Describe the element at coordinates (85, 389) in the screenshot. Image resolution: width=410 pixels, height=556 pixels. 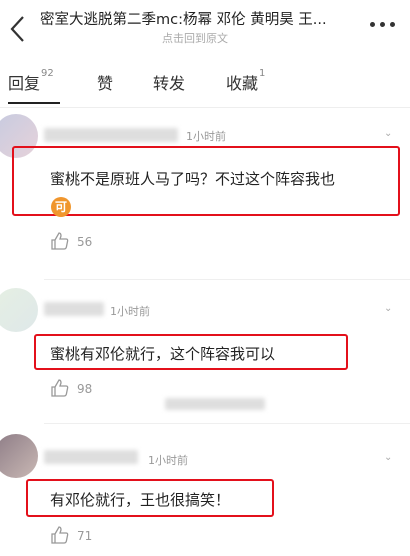
I see `like-count: 98` at that location.